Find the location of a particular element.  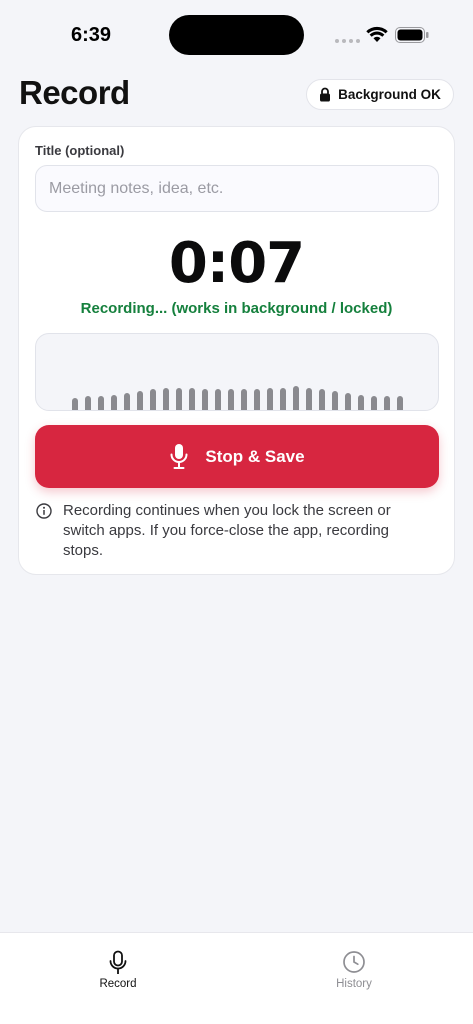

title-input is located at coordinates (237, 188).